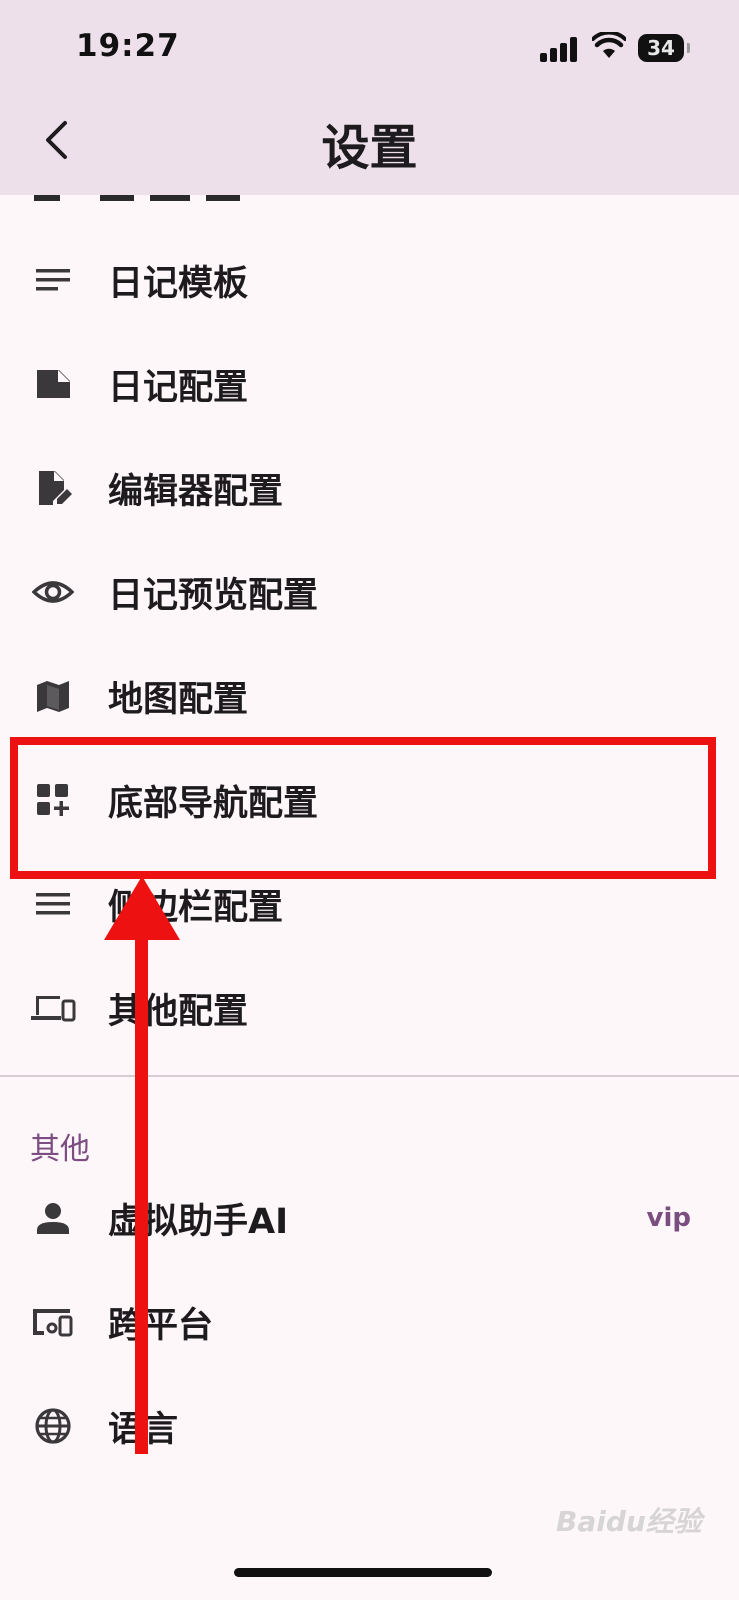 The image size is (739, 1600). Describe the element at coordinates (53, 1322) in the screenshot. I see `devices-other-icon` at that location.